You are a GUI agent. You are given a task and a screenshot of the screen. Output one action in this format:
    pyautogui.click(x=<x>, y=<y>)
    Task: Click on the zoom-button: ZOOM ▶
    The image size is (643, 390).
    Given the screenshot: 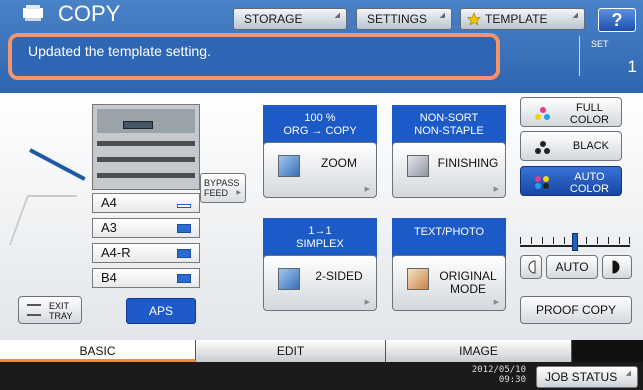 What is the action you would take?
    pyautogui.click(x=320, y=170)
    